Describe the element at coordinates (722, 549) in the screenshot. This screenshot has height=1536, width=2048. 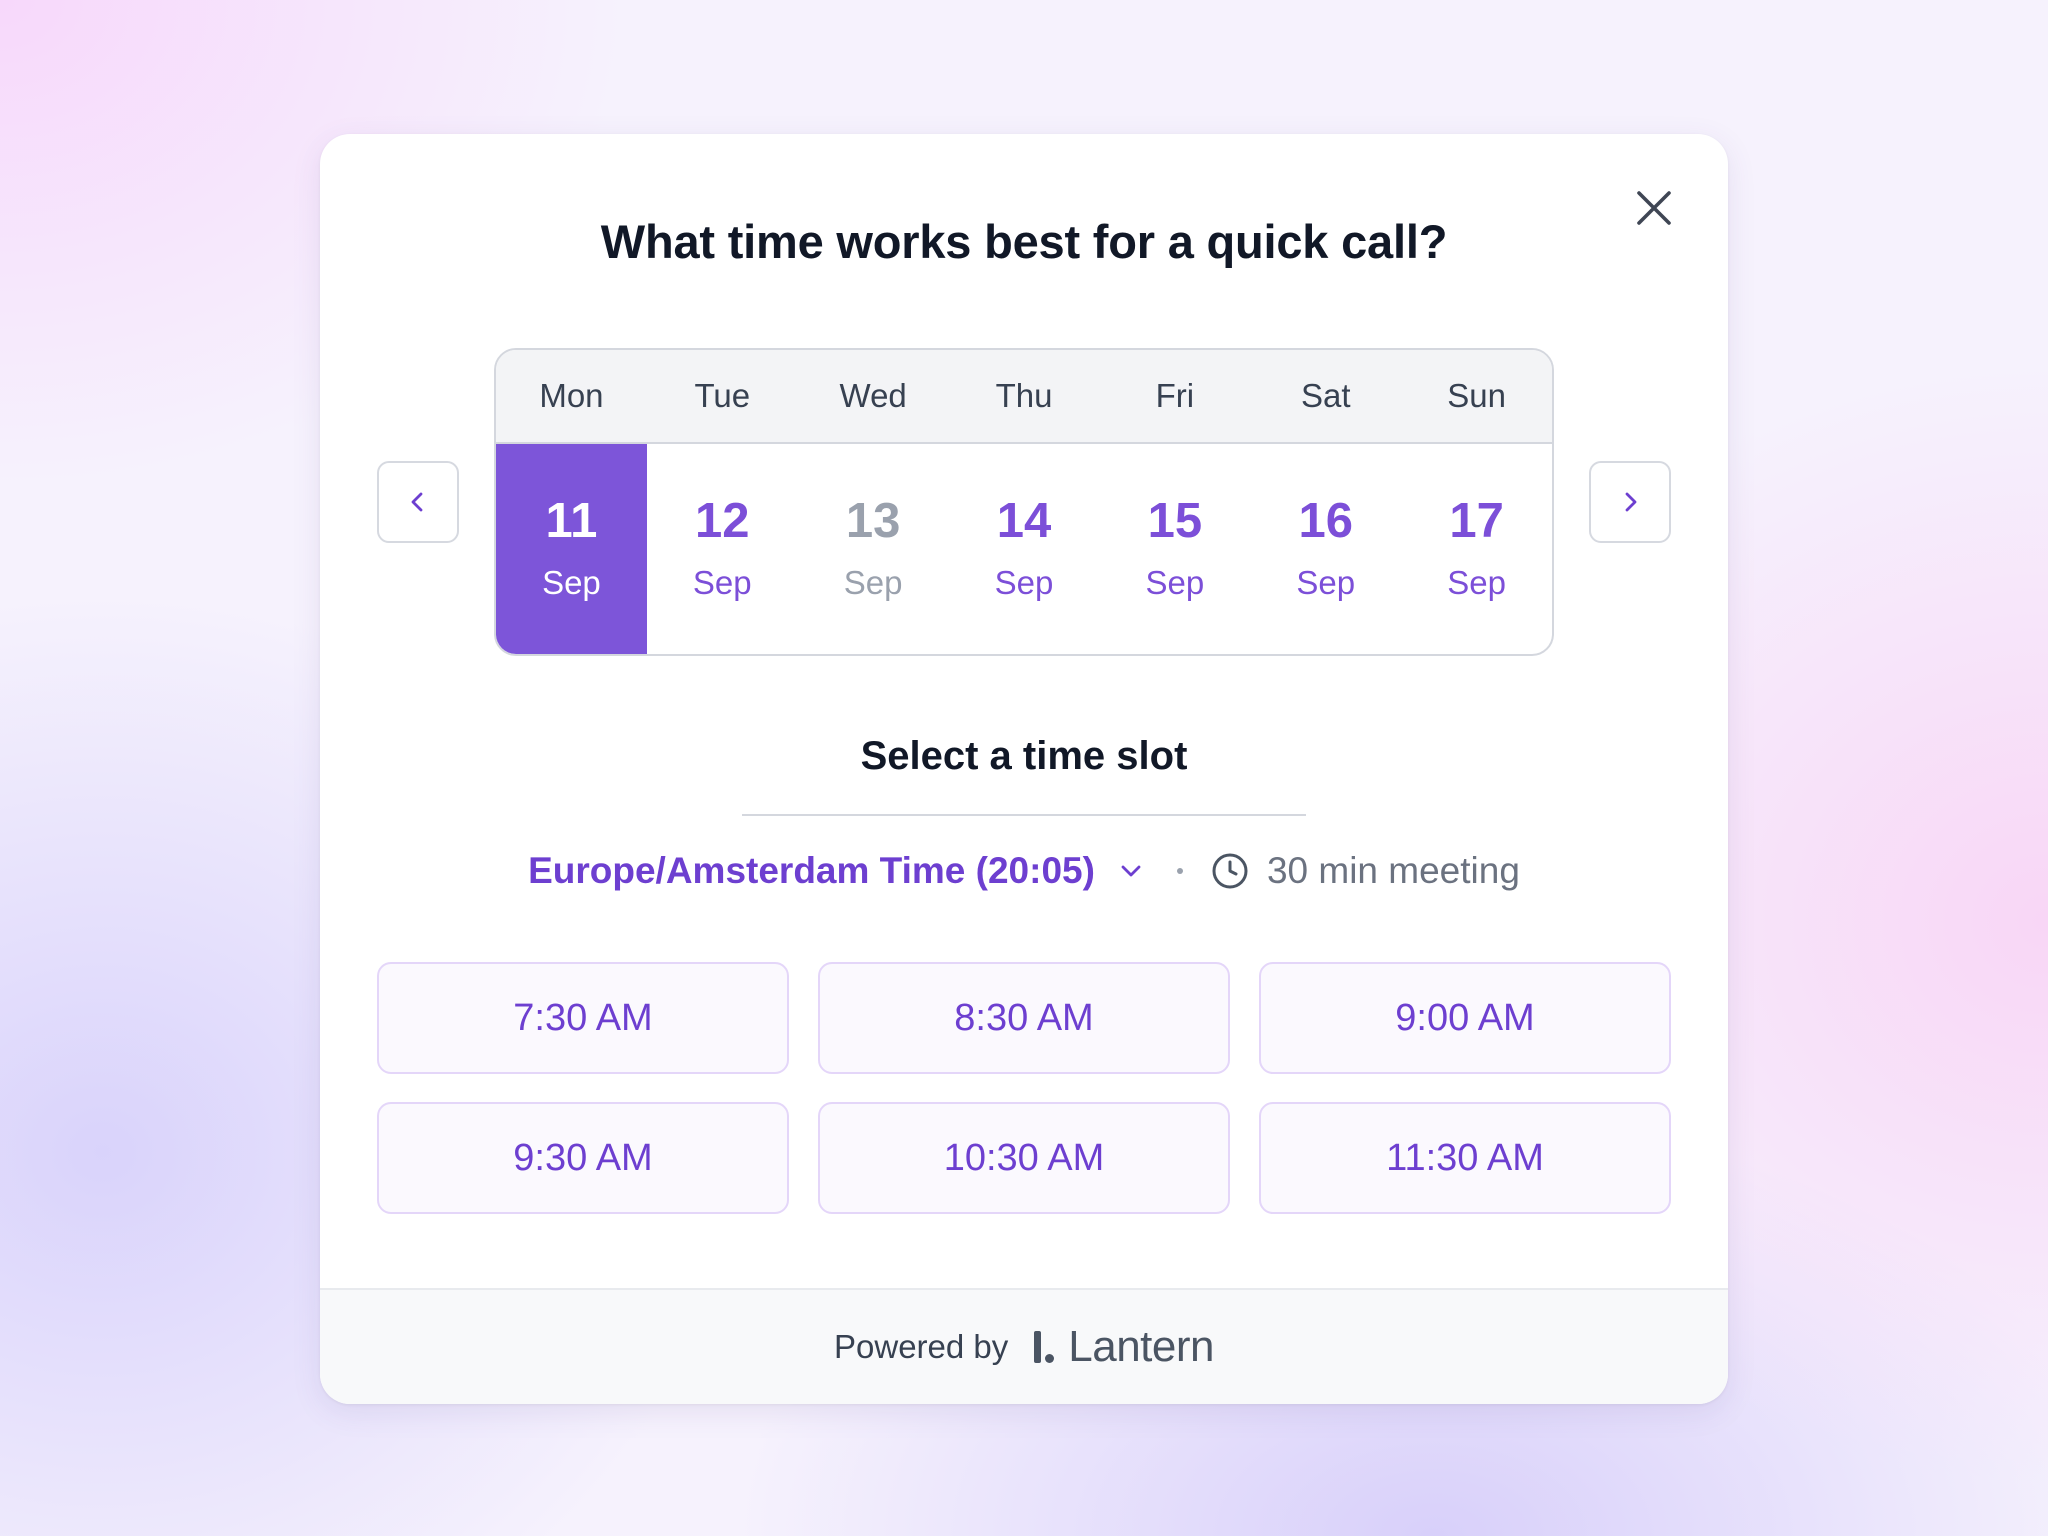
I see `day-cell: 12 Sep` at that location.